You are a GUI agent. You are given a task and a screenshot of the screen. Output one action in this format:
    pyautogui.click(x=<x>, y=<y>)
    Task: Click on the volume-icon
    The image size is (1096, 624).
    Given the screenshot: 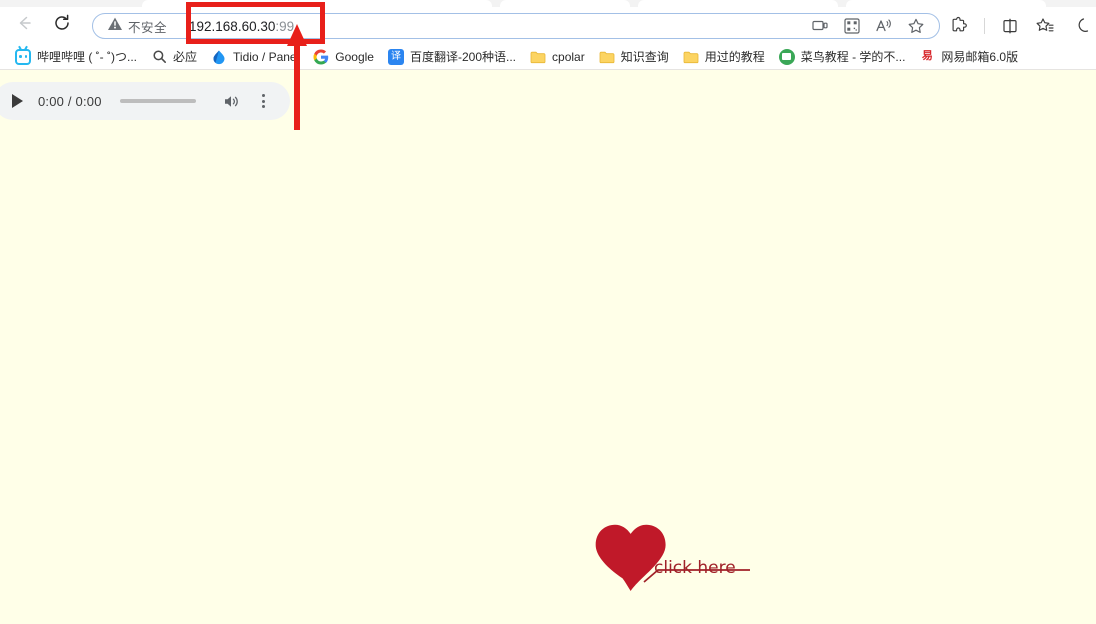 What is the action you would take?
    pyautogui.click(x=232, y=101)
    